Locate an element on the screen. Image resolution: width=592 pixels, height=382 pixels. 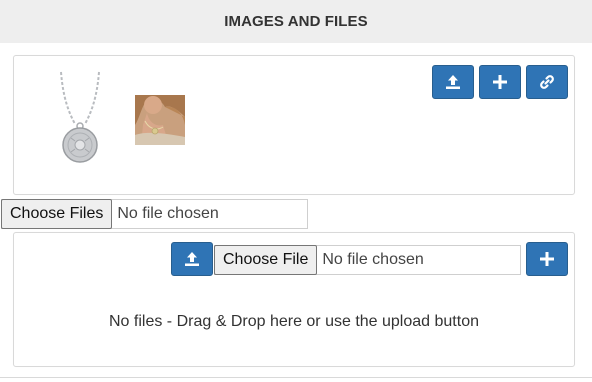
upload-image-button is located at coordinates (453, 82).